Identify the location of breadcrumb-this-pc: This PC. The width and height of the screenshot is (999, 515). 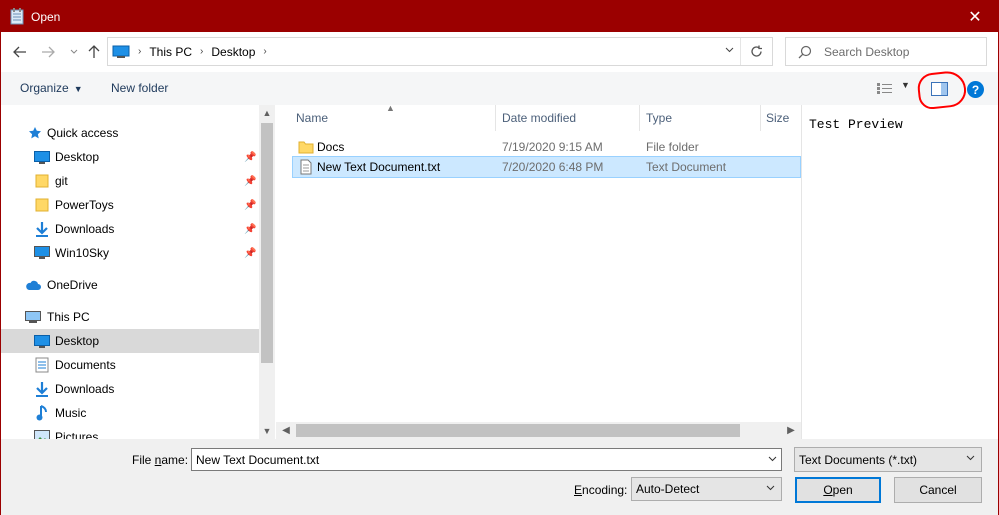
(170, 52).